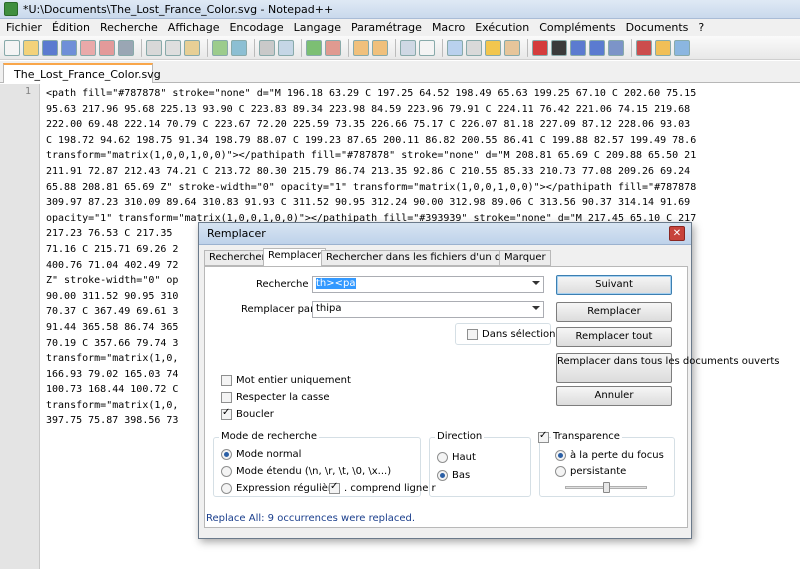 This screenshot has height=569, width=800. What do you see at coordinates (361, 47) in the screenshot?
I see `sync-vertical-icon` at bounding box center [361, 47].